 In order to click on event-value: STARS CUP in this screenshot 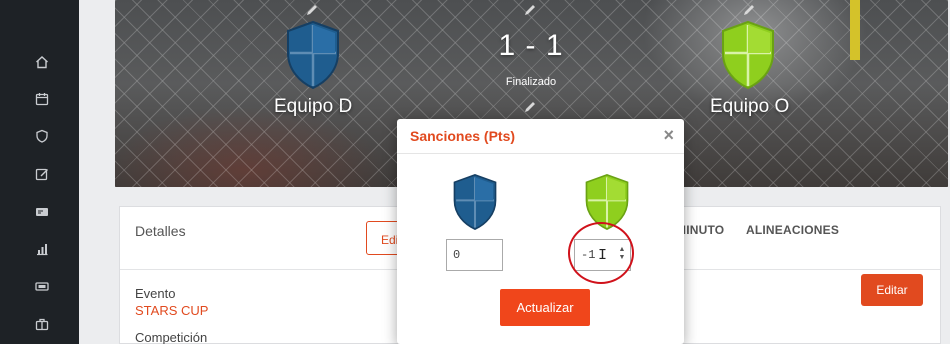, I will do `click(171, 310)`.